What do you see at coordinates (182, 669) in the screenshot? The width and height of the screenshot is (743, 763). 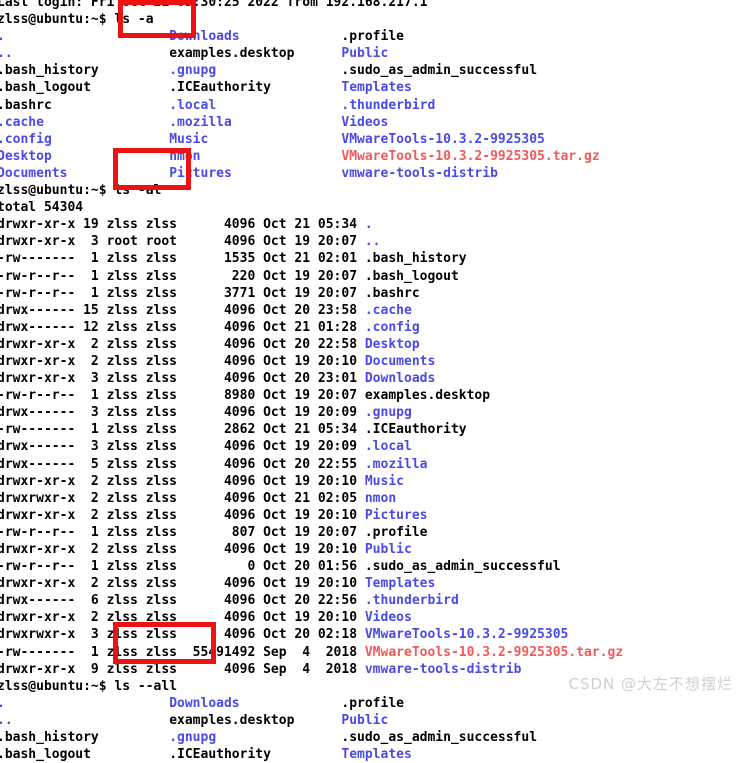 I see `ls-al-meta: drwxr-xr-x 9 zlss zlss 4096 Sep 4 2018` at bounding box center [182, 669].